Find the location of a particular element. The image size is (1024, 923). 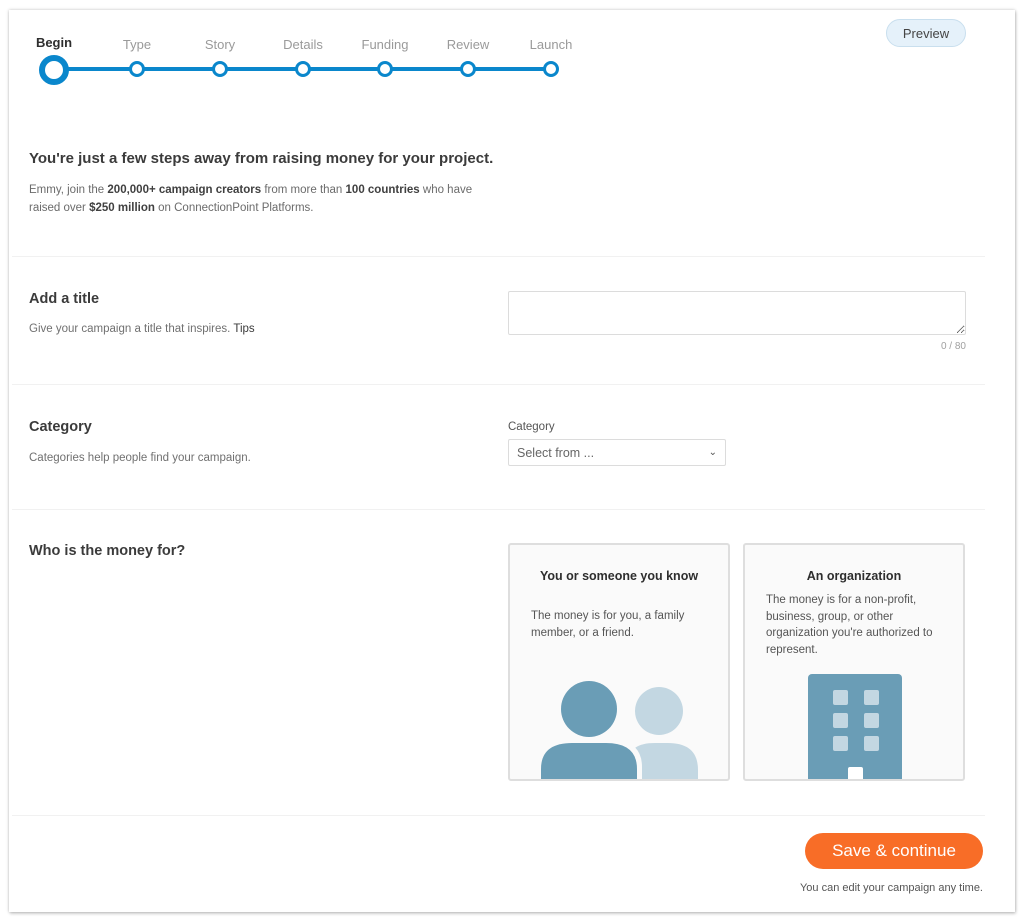

building-body is located at coordinates (855, 726).